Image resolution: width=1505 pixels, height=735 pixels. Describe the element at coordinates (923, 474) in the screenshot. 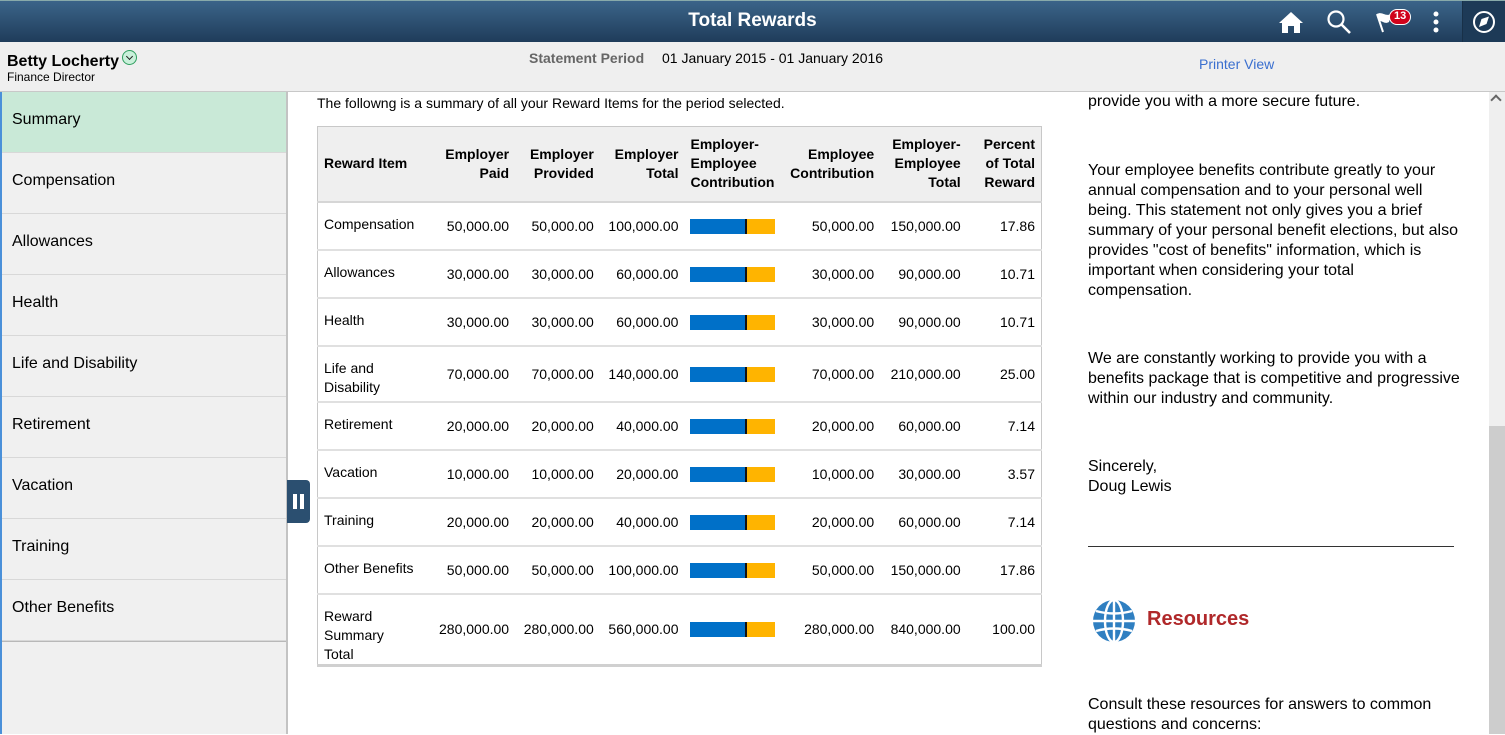

I see `ee-total-cell: 30,000.00` at that location.